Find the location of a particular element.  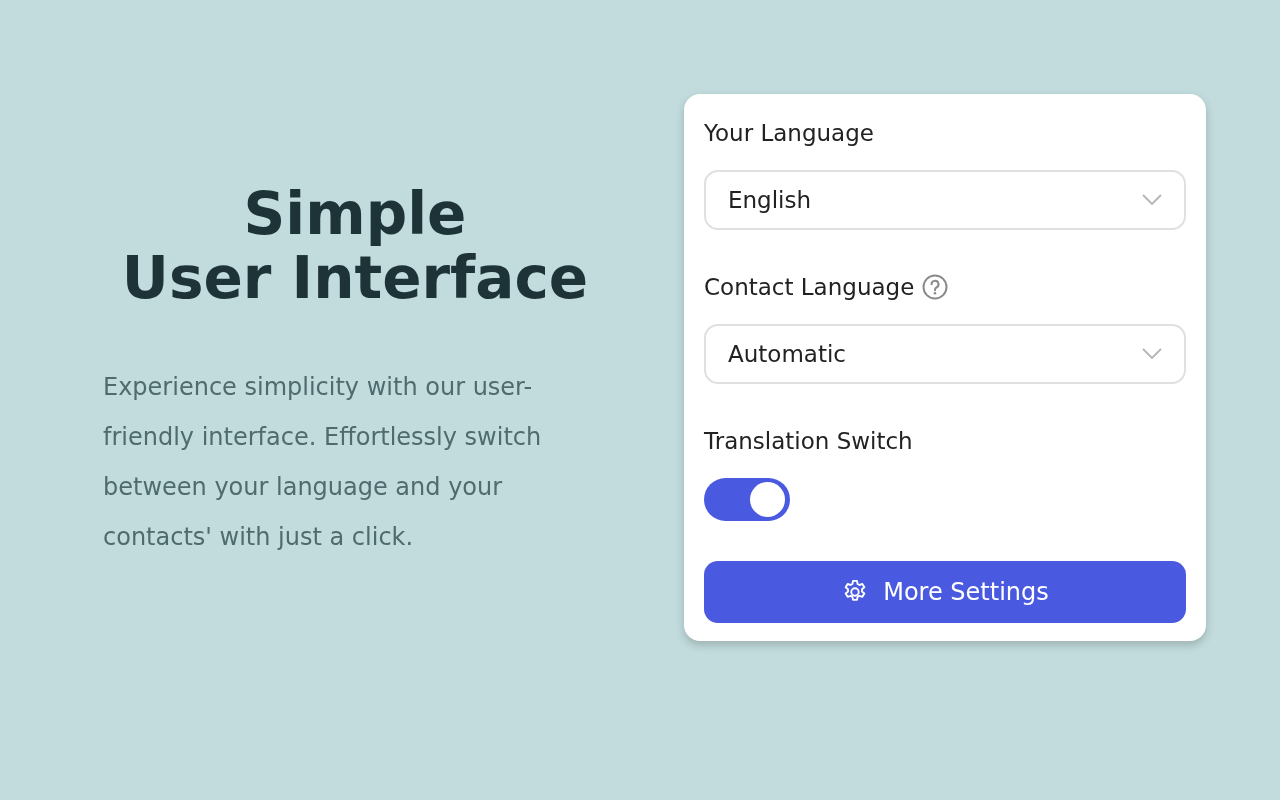

field-label: Your Language is located at coordinates (789, 133).